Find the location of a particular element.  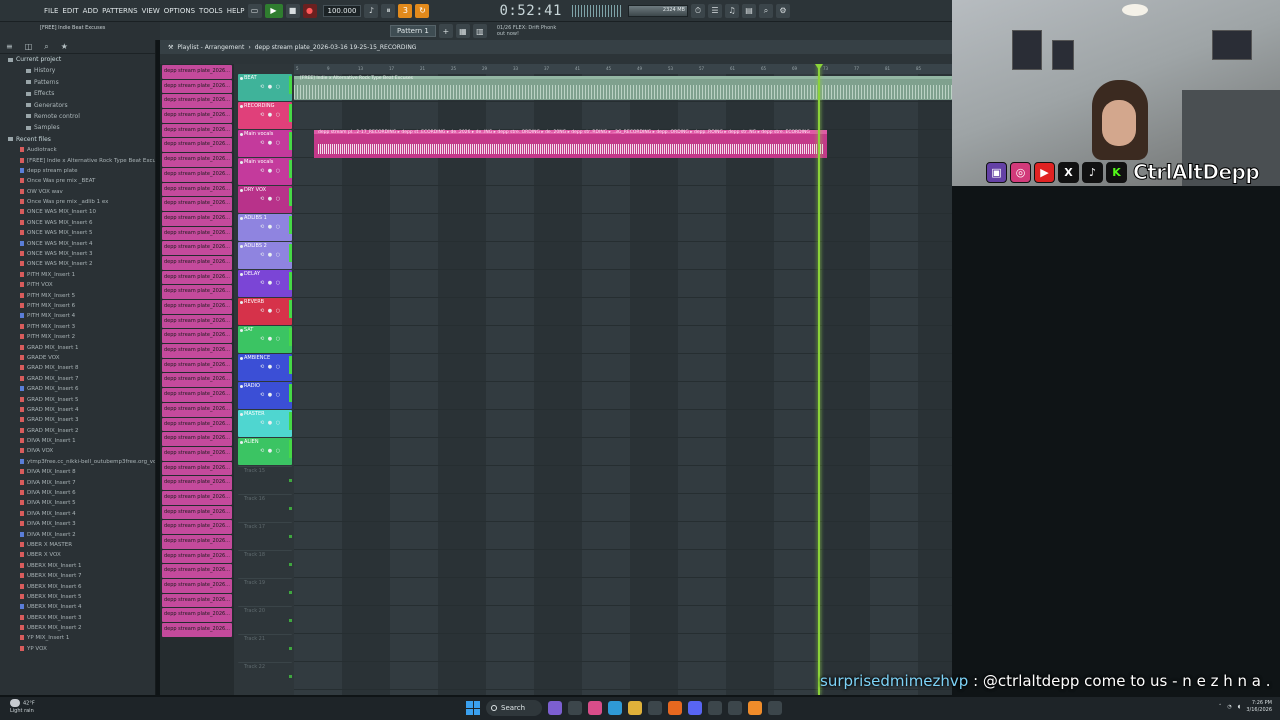

recent-file-item: Once Was pre mix _BEAT is located at coordinates (77, 181).